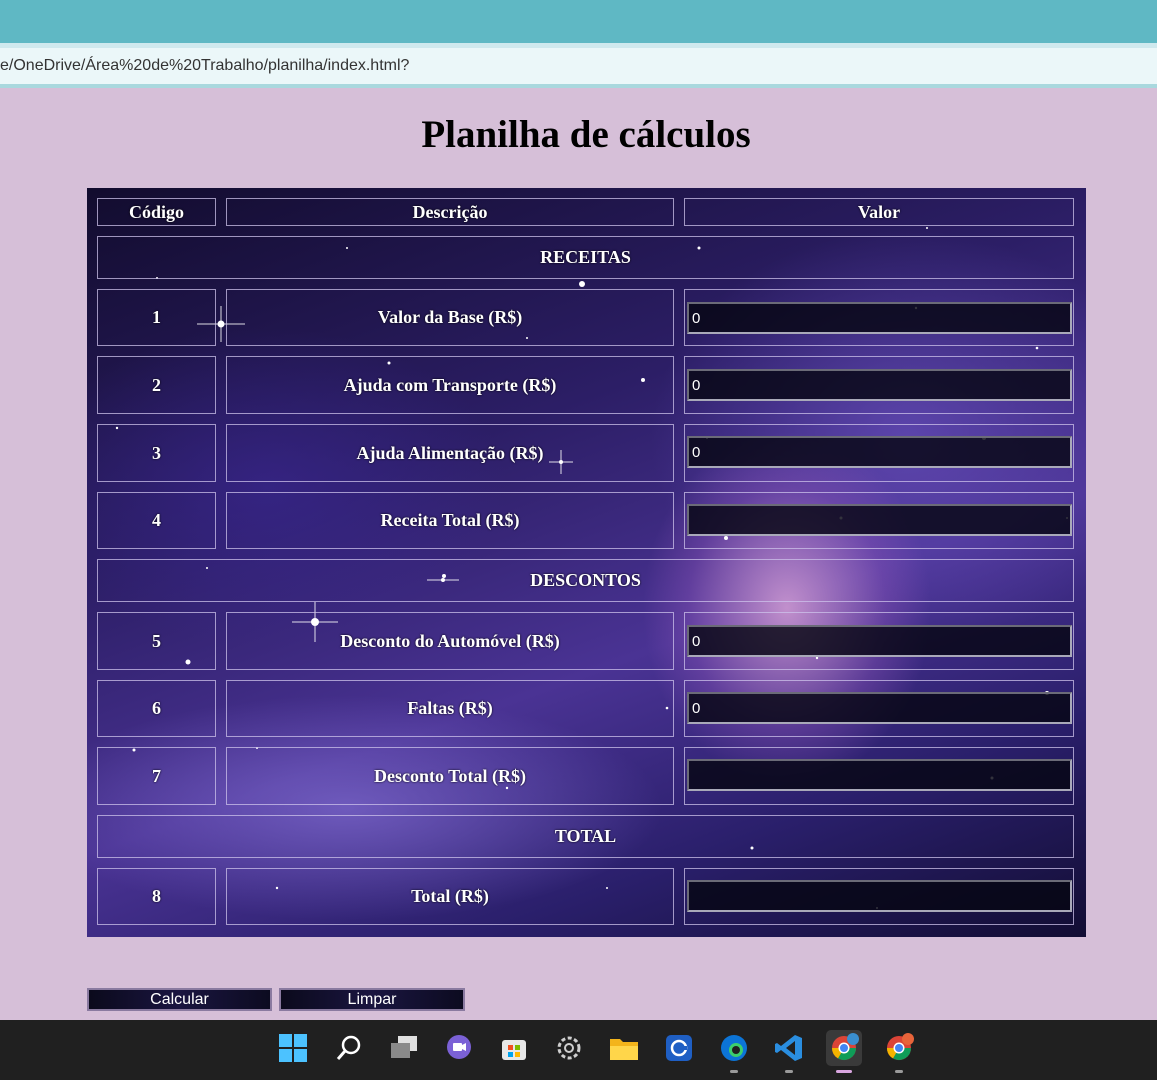  I want to click on row-7-description: Desconto Total (R$), so click(450, 776).